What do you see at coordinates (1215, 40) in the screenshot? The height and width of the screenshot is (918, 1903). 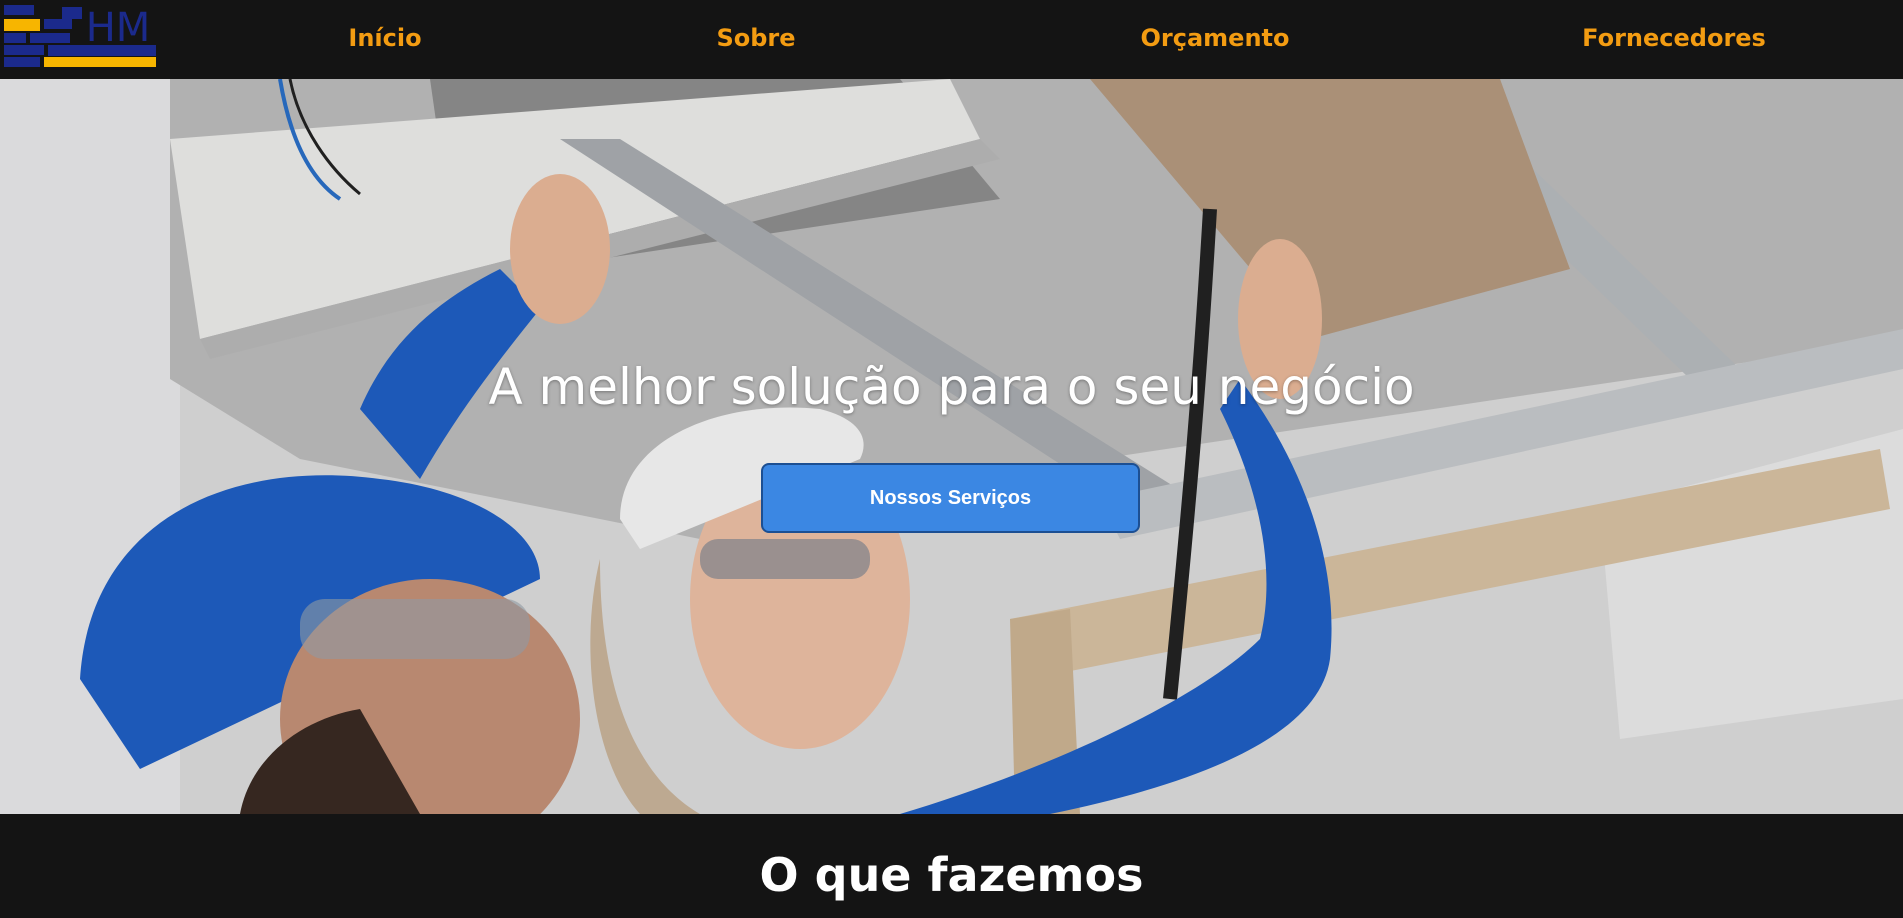 I see `nav-link-orcamento: Orçamento` at bounding box center [1215, 40].